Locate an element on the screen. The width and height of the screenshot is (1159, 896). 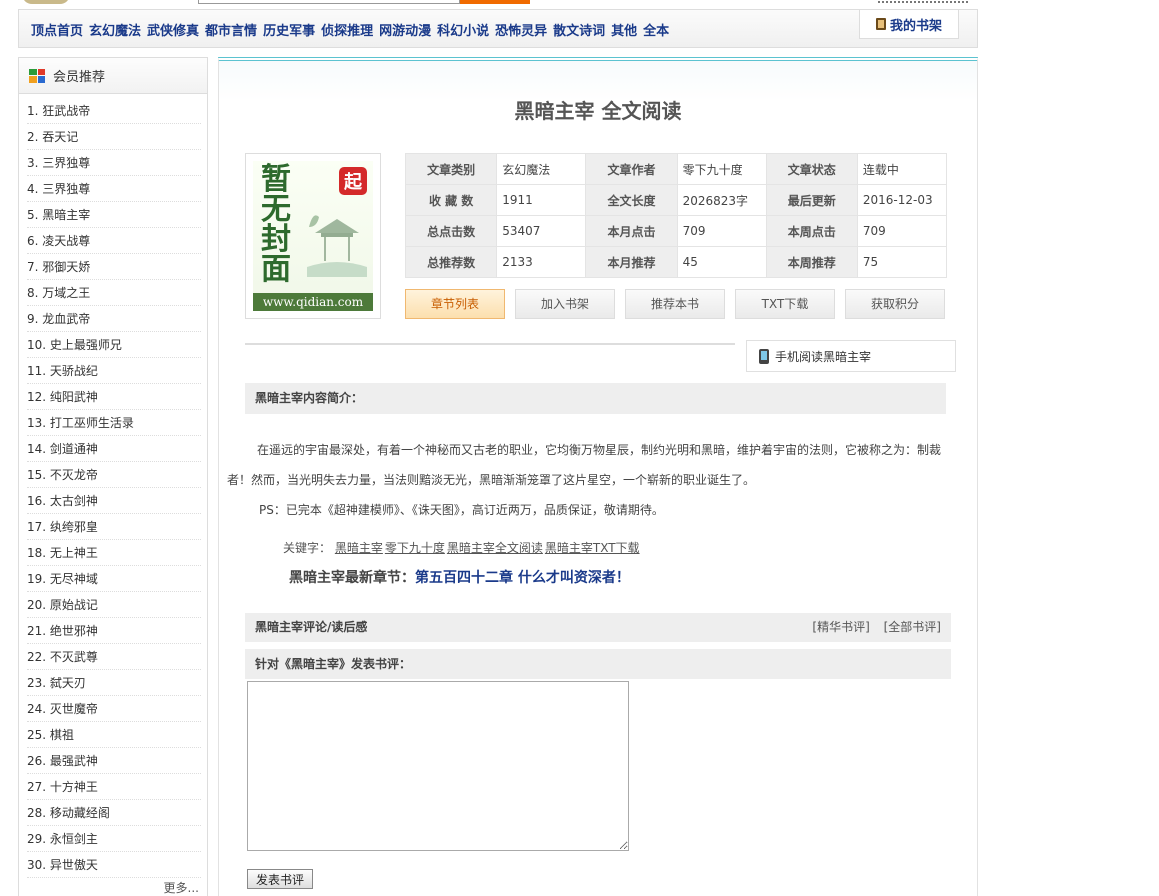
info-key: 总点击数 is located at coordinates (451, 231).